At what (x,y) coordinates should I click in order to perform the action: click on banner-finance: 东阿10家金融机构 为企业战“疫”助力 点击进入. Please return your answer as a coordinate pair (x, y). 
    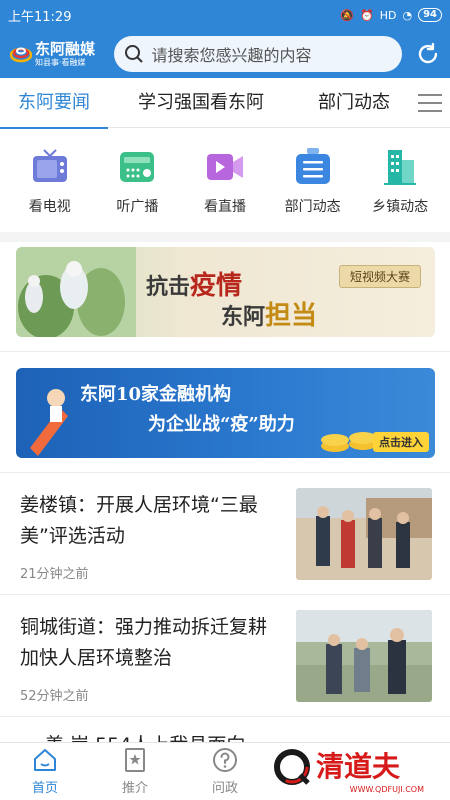
    Looking at the image, I should click on (225, 413).